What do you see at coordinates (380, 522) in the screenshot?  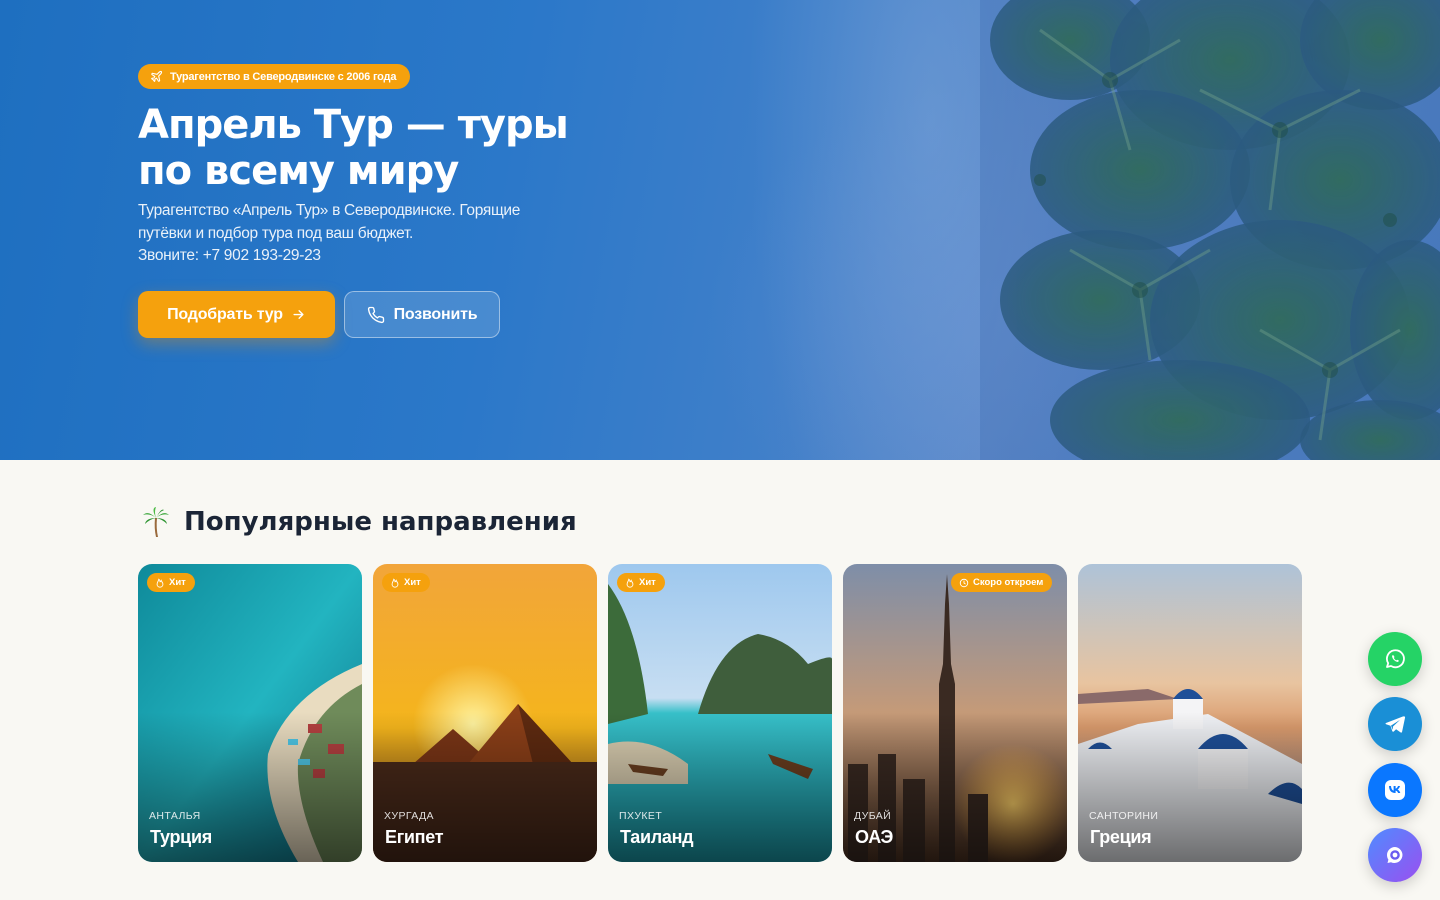 I see `destinations-title: Популярные направления` at bounding box center [380, 522].